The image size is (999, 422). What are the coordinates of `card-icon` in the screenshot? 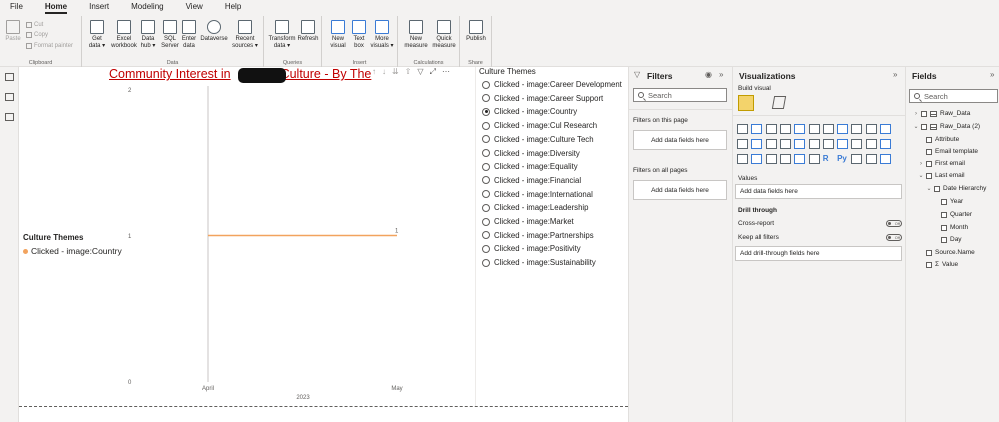 It's located at (742, 159).